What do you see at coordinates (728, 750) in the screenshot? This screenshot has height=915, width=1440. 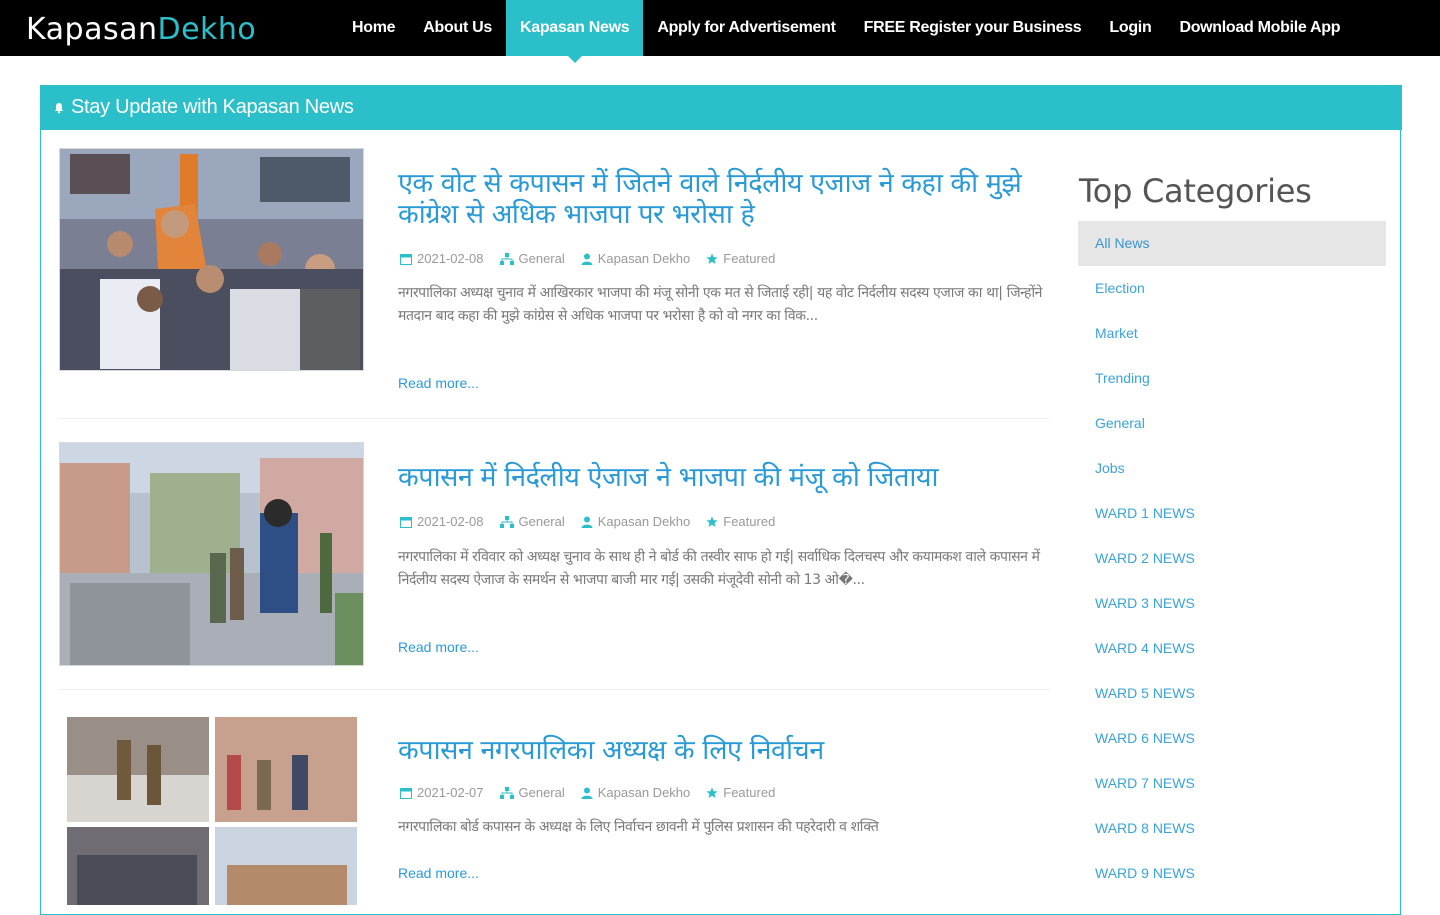 I see `article-title: कपासन नगरपालिका अध्यक्ष के लिए निर्वाचन` at bounding box center [728, 750].